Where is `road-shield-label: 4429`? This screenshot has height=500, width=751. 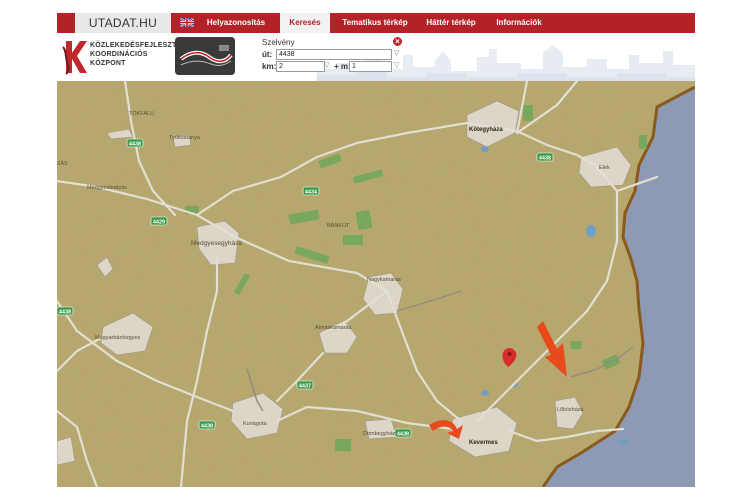
road-shield-label: 4429 is located at coordinates (159, 223).